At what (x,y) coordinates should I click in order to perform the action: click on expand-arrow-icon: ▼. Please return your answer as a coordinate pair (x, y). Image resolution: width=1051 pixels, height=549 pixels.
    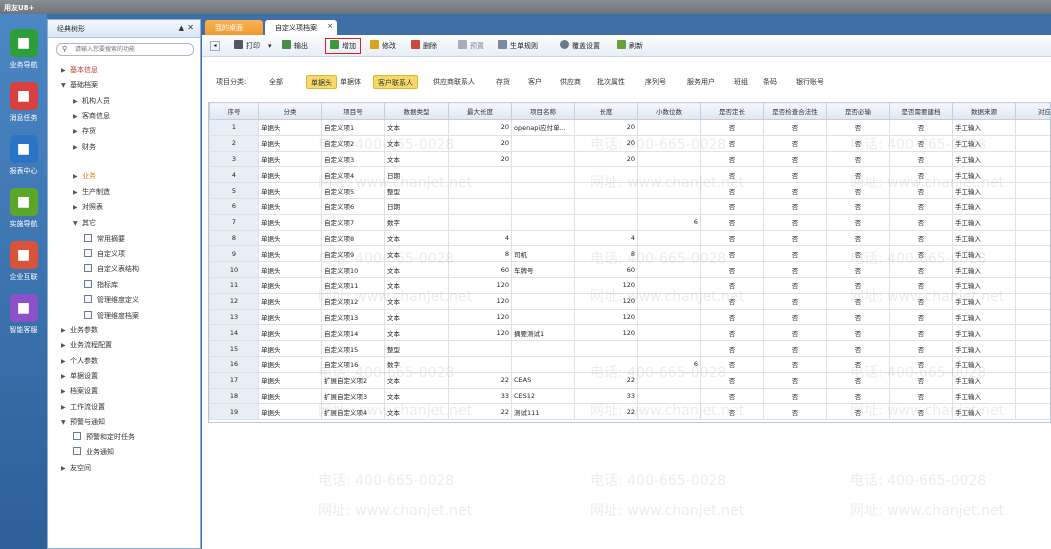
    Looking at the image, I should click on (65, 86).